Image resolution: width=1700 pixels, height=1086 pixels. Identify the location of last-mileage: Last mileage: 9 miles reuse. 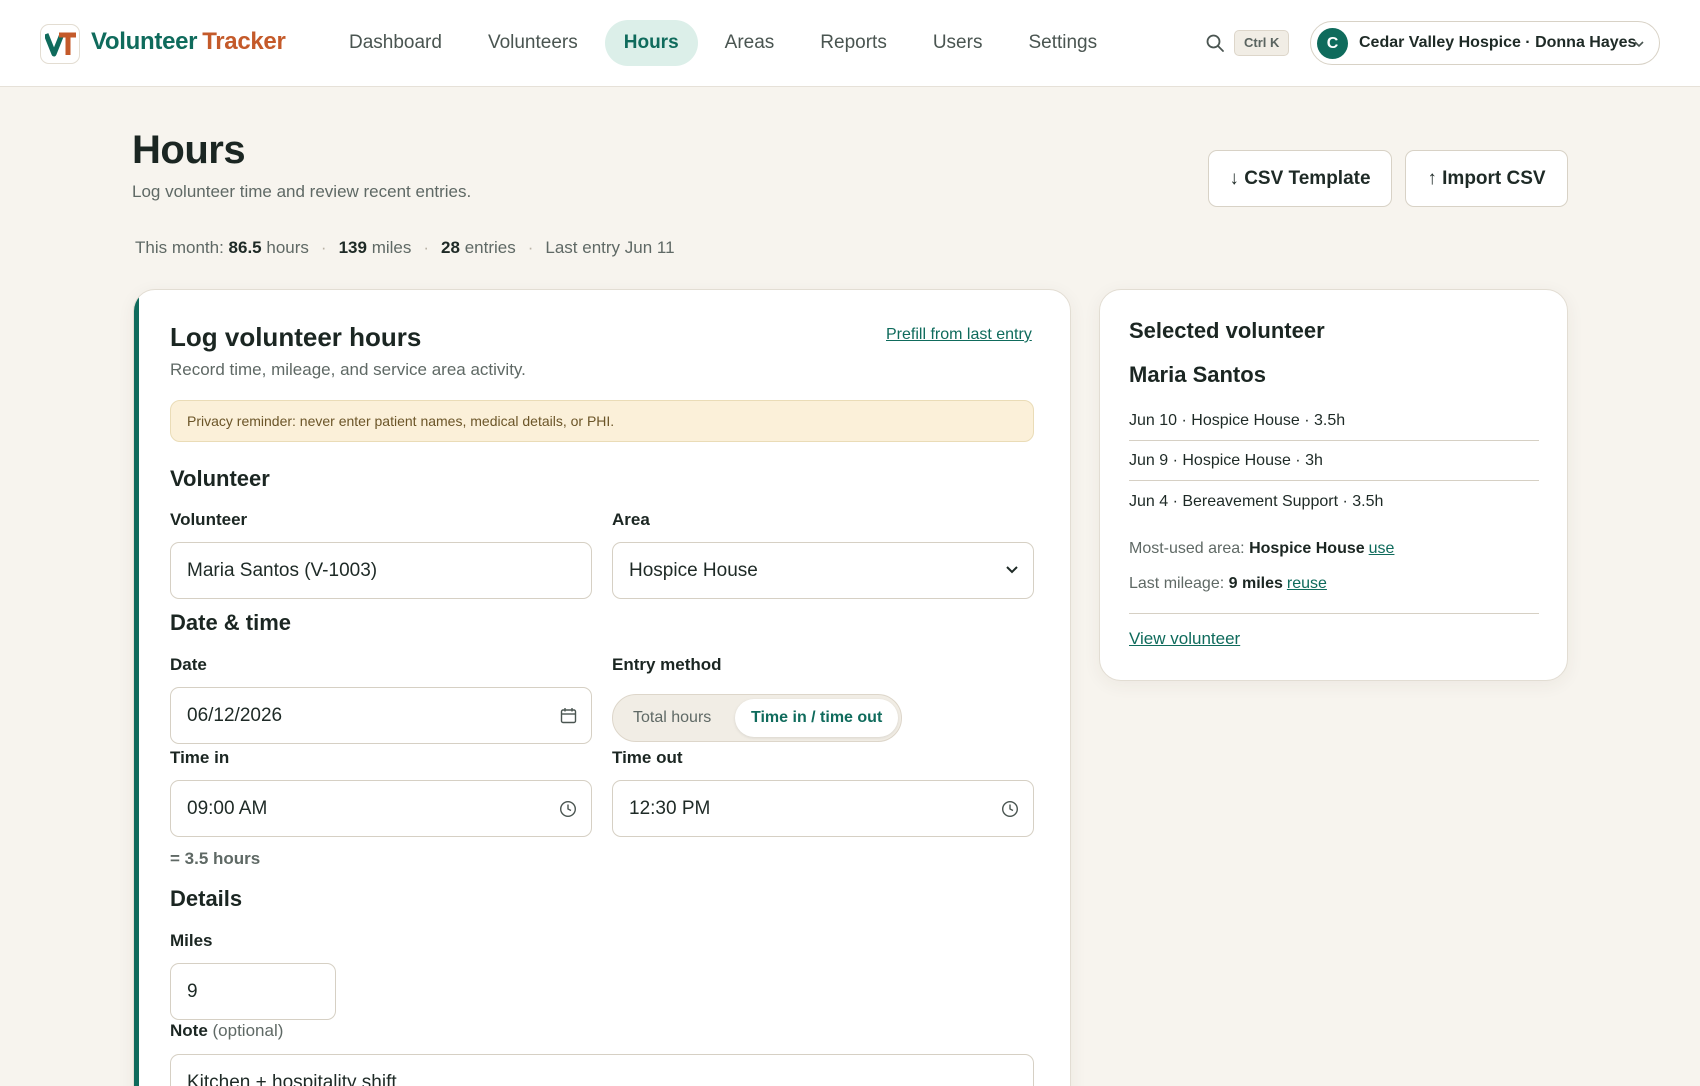
(1228, 583).